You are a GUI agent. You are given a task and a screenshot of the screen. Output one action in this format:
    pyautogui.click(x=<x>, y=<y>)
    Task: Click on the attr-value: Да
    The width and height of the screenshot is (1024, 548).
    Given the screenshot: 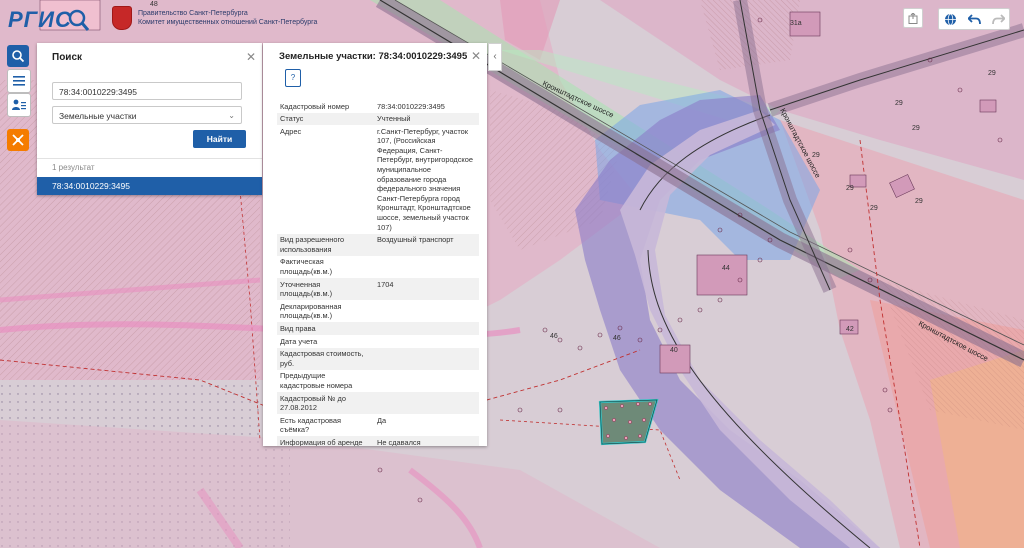 What is the action you would take?
    pyautogui.click(x=382, y=420)
    